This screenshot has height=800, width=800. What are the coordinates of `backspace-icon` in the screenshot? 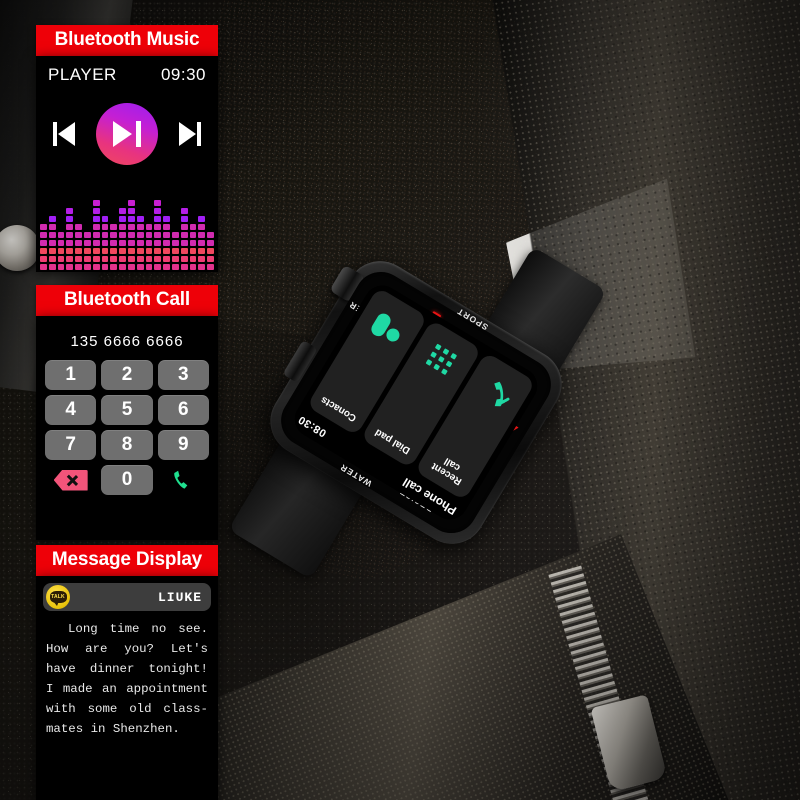 It's located at (70, 480).